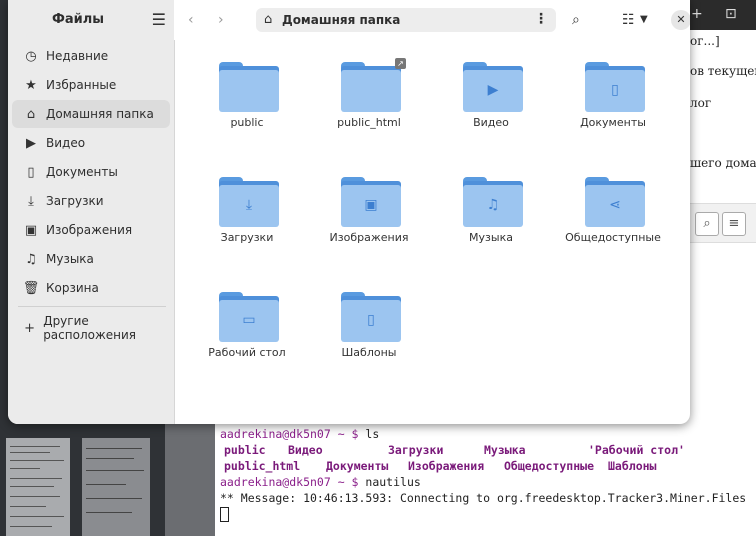 The width and height of the screenshot is (756, 536). I want to click on sidebar-item: ▯ Документы, so click(91, 172).